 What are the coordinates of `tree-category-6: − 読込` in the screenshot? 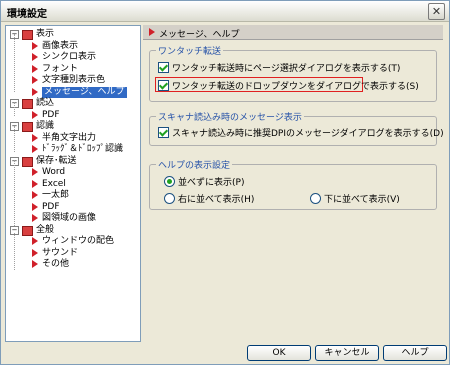 It's located at (72, 103).